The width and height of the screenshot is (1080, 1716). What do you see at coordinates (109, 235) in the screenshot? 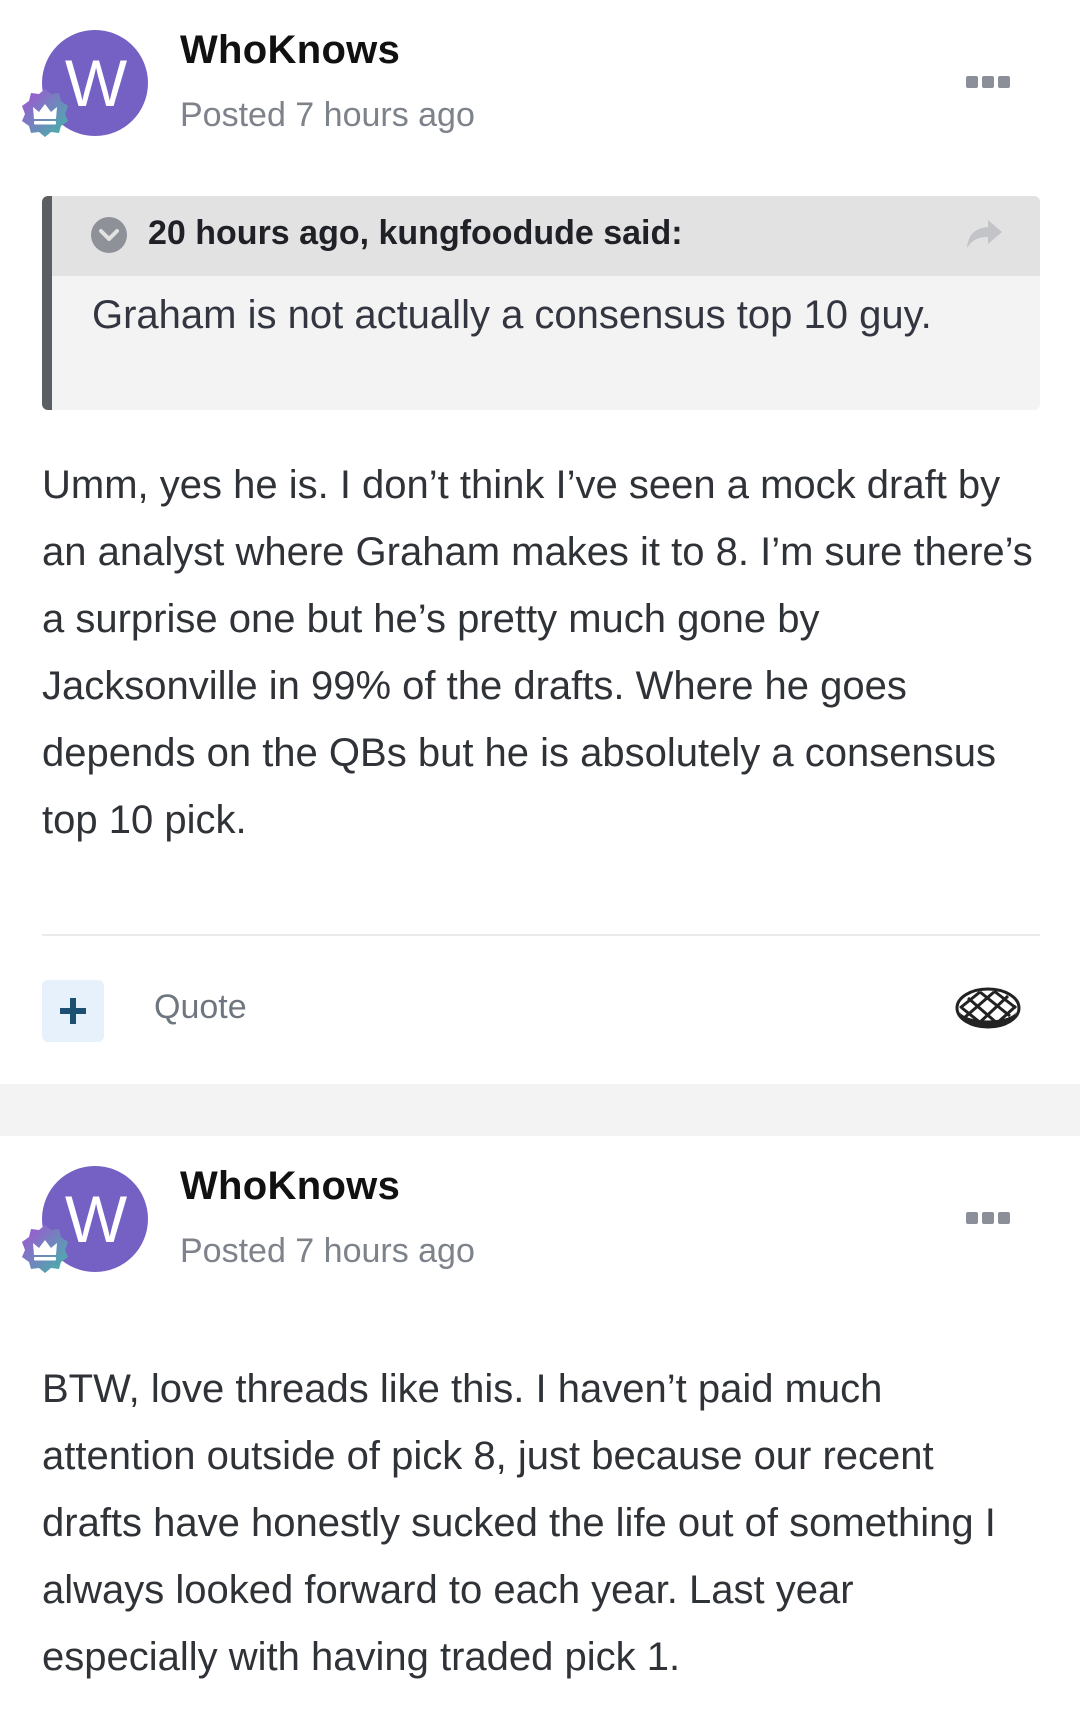
I see `chevron-down-icon` at bounding box center [109, 235].